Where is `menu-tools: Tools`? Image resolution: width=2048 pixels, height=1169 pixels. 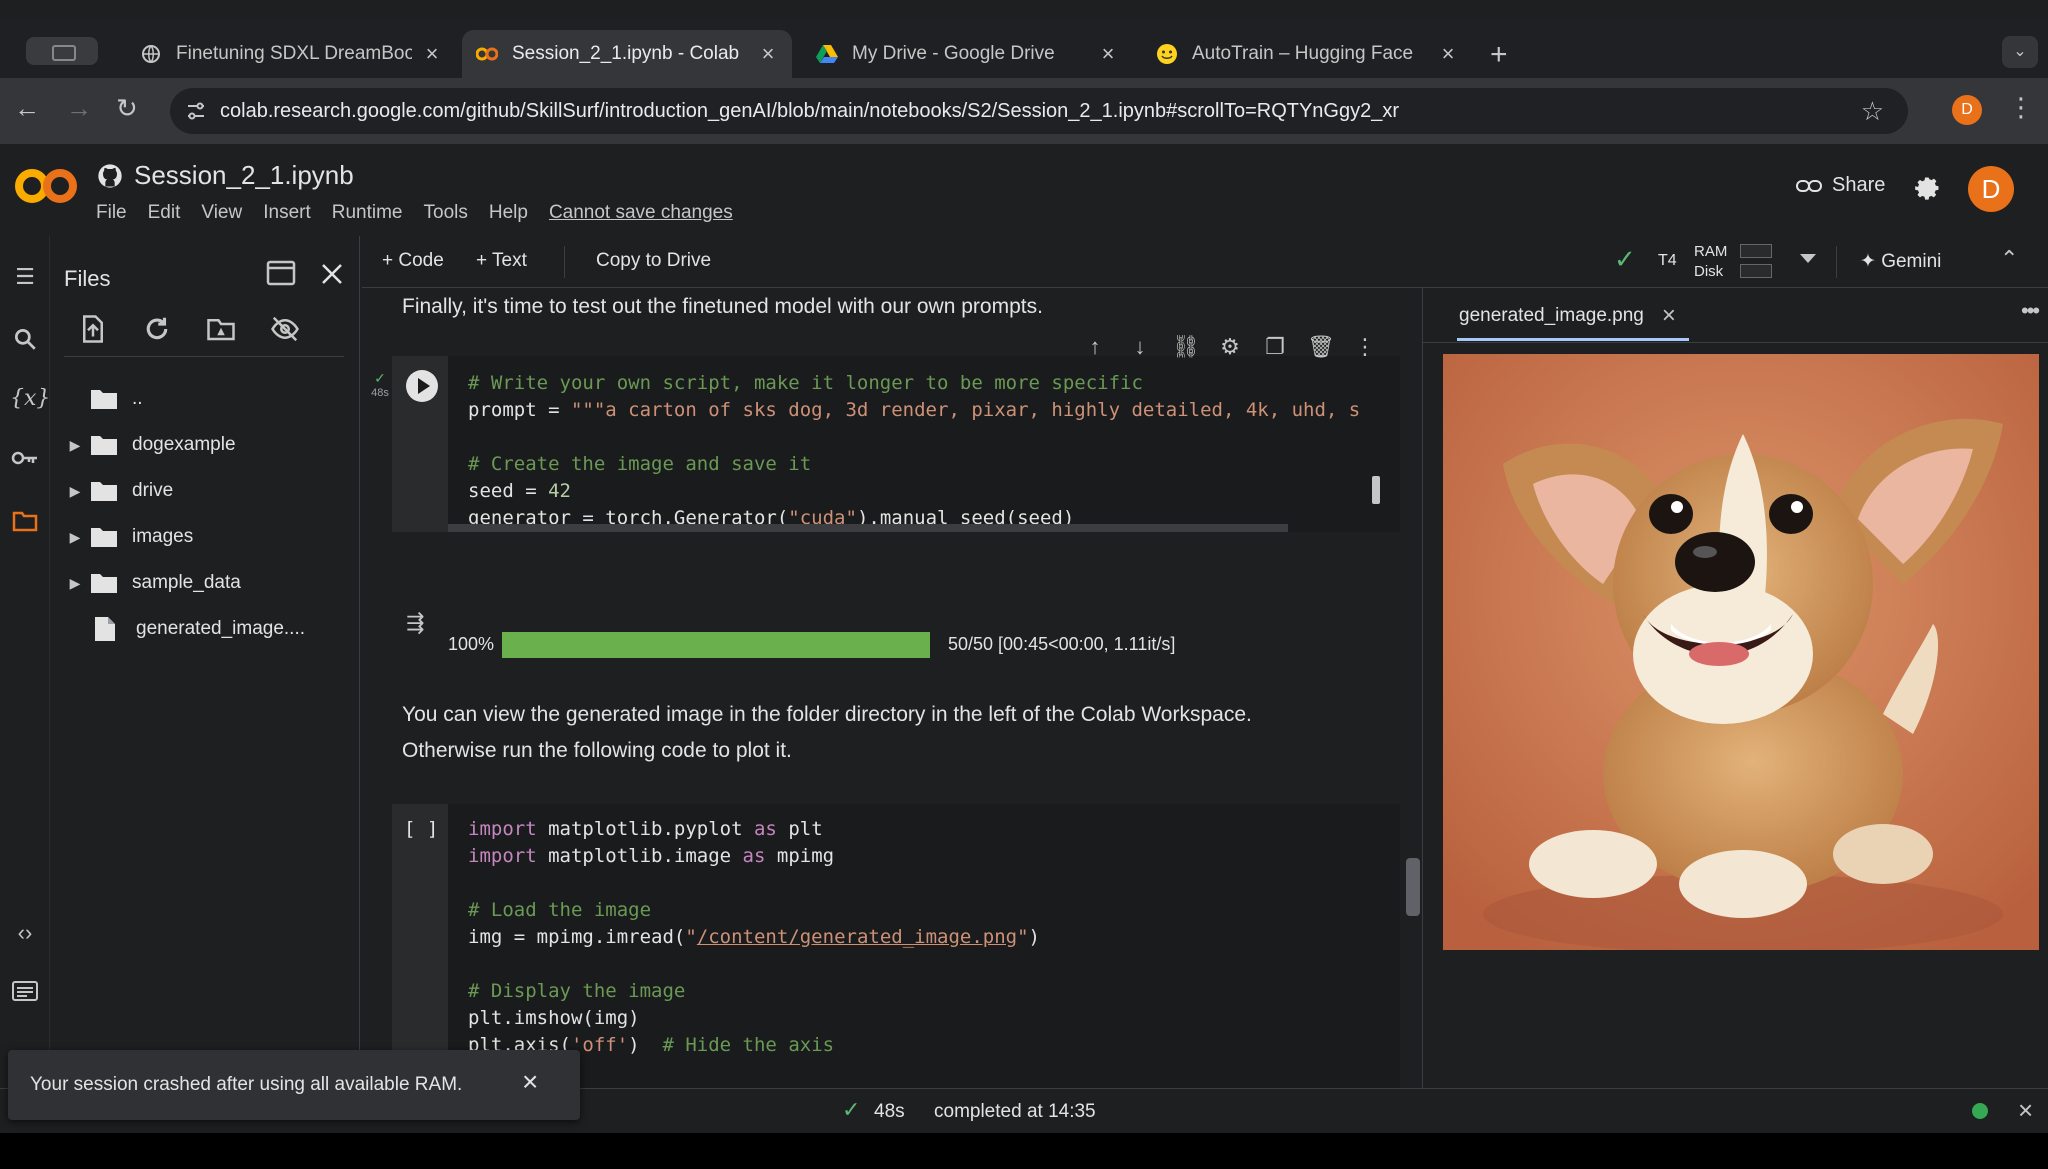
menu-tools: Tools is located at coordinates (446, 213).